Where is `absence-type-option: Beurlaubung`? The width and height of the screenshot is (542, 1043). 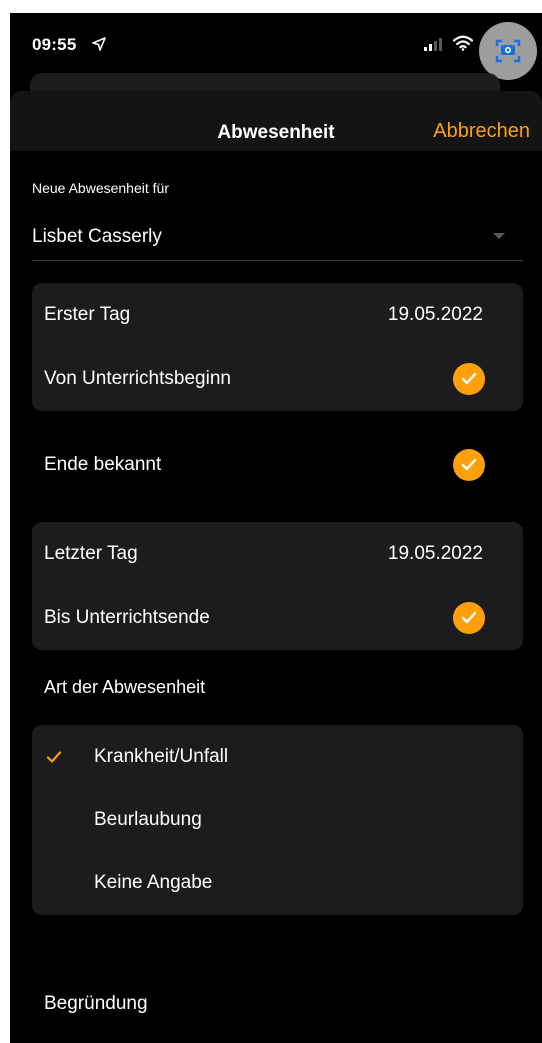 absence-type-option: Beurlaubung is located at coordinates (277, 820).